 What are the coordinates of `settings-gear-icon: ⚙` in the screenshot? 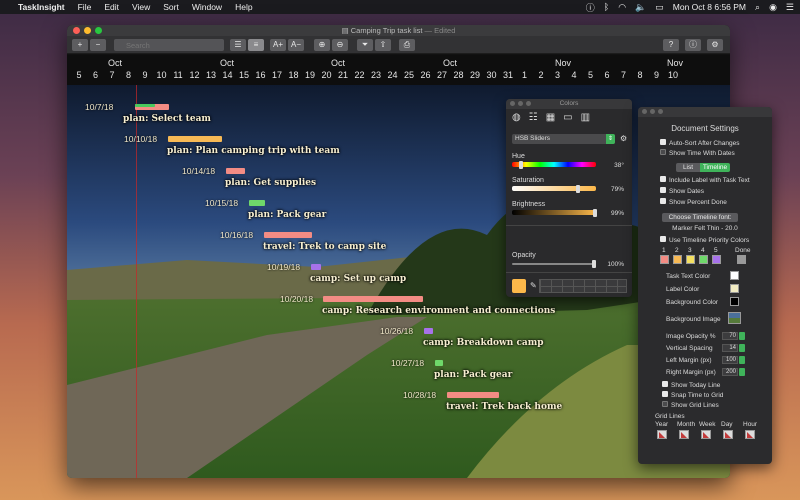 It's located at (715, 45).